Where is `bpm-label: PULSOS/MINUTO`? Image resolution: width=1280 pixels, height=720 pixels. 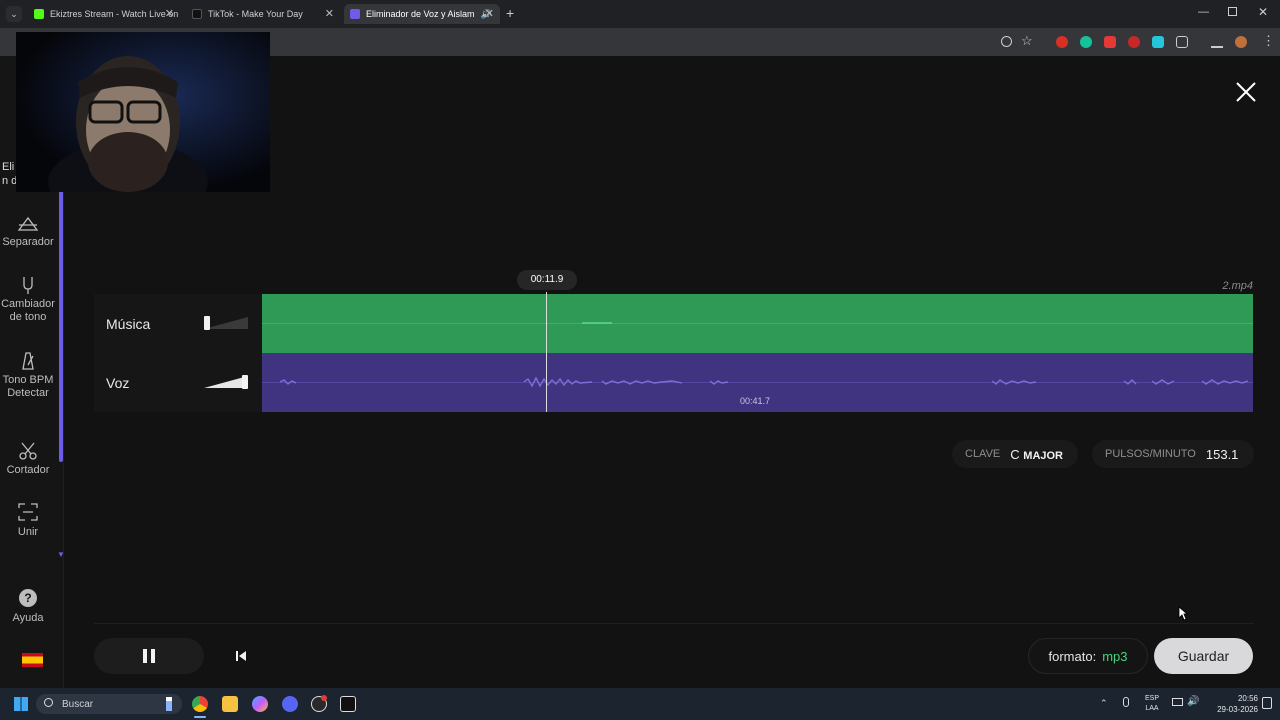 bpm-label: PULSOS/MINUTO is located at coordinates (1150, 454).